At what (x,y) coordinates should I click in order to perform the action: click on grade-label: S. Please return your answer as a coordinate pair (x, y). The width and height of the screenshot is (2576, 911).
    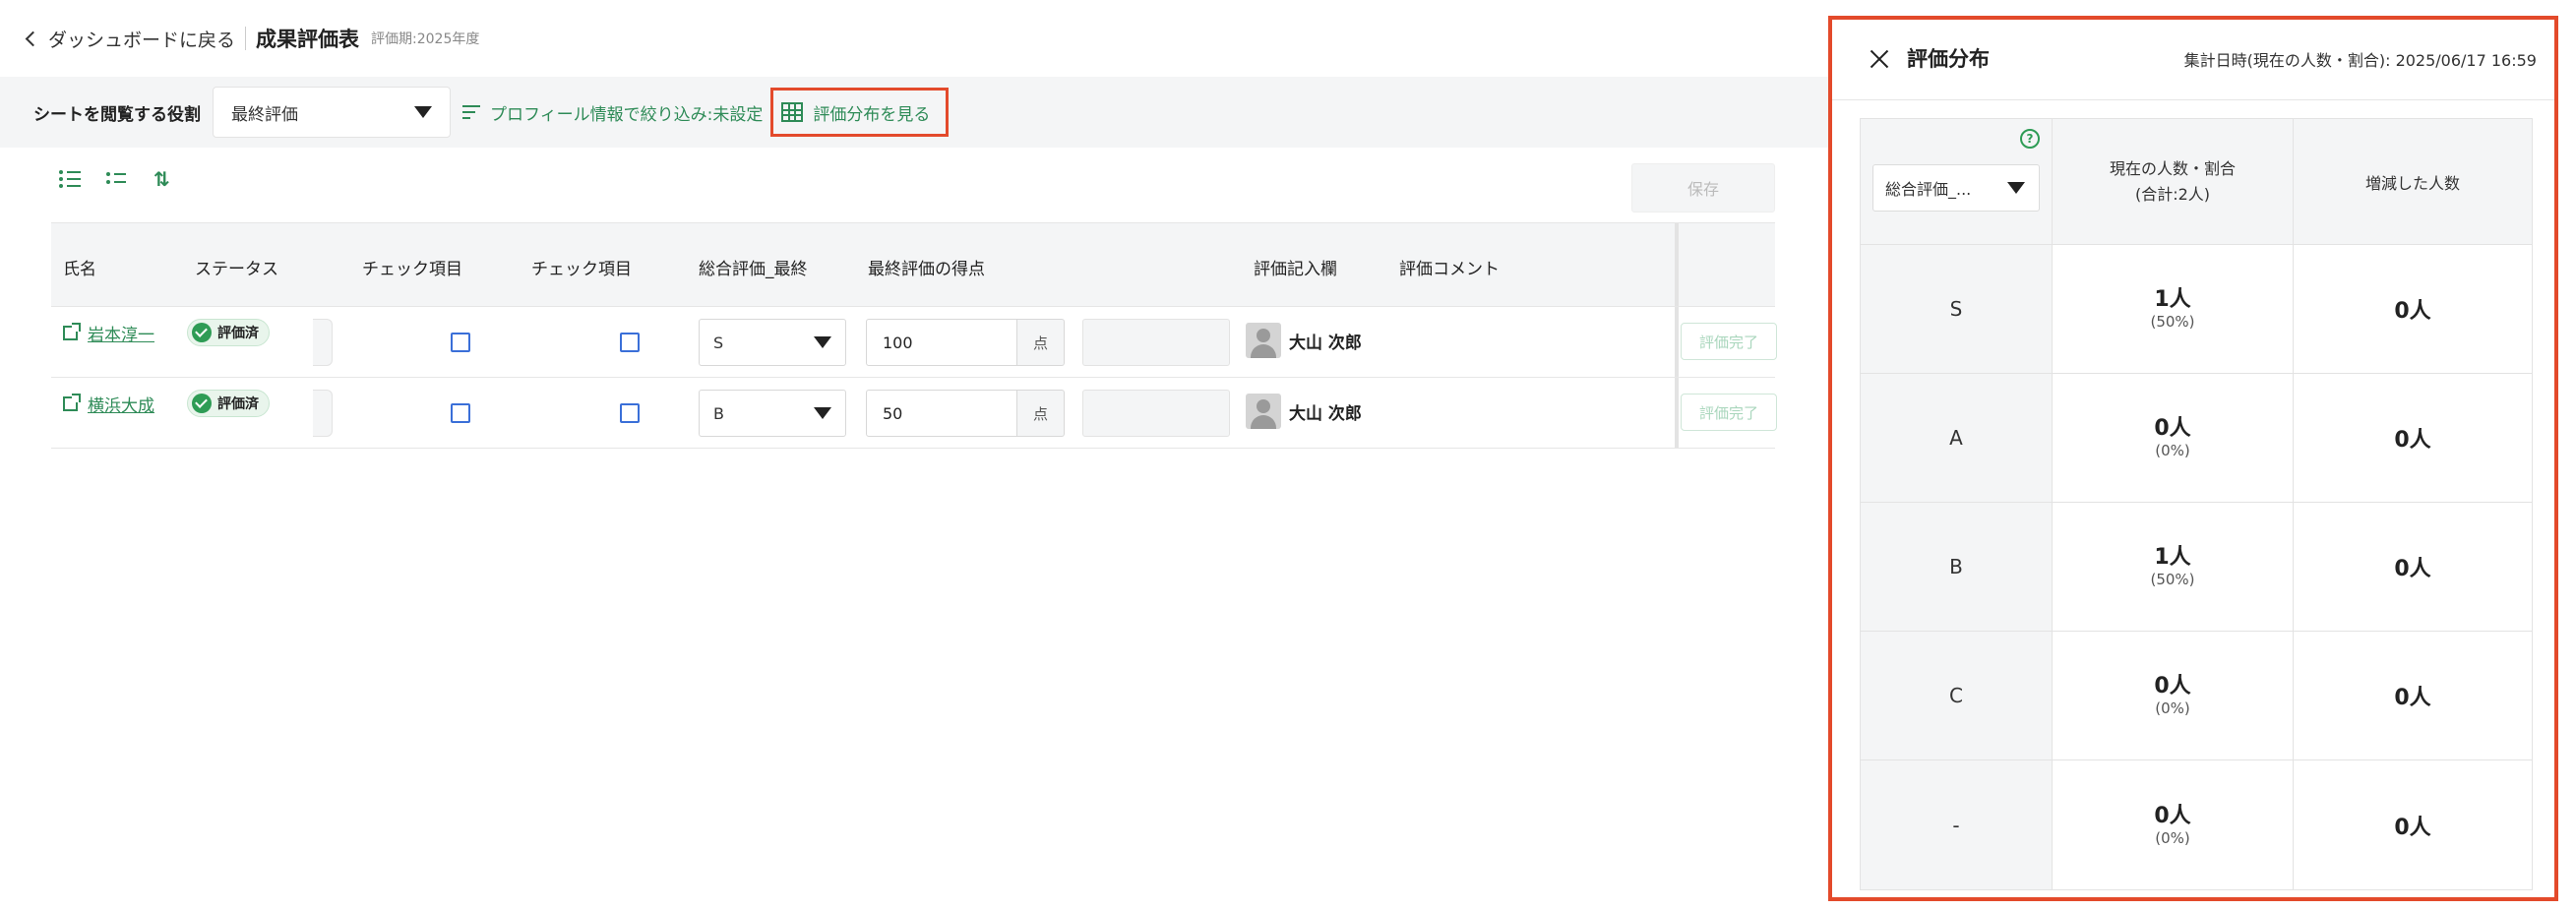
    Looking at the image, I should click on (1957, 309).